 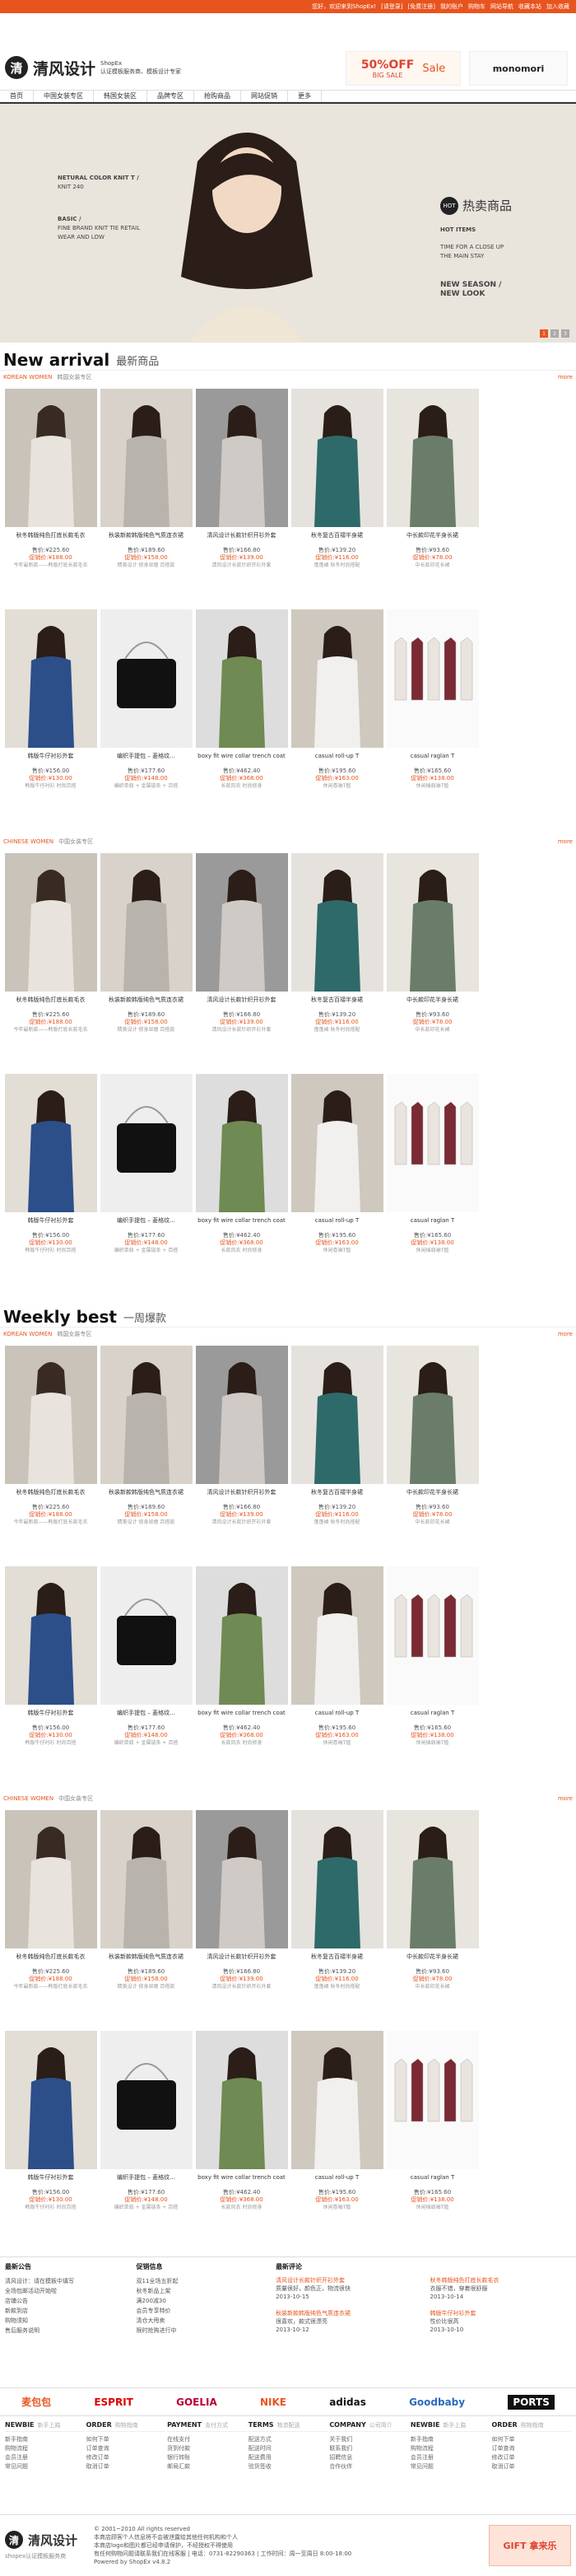 I want to click on promo-item: 限时抢购进行中, so click(x=202, y=2331).